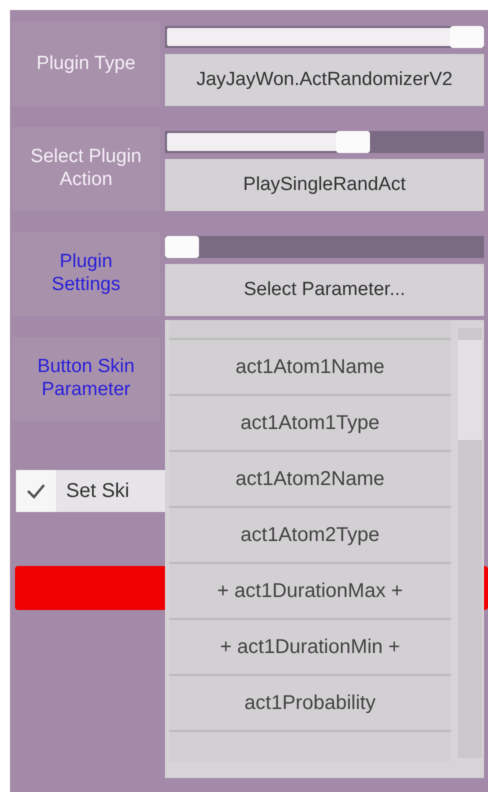  What do you see at coordinates (86, 64) in the screenshot?
I see `field-label: Plugin Type` at bounding box center [86, 64].